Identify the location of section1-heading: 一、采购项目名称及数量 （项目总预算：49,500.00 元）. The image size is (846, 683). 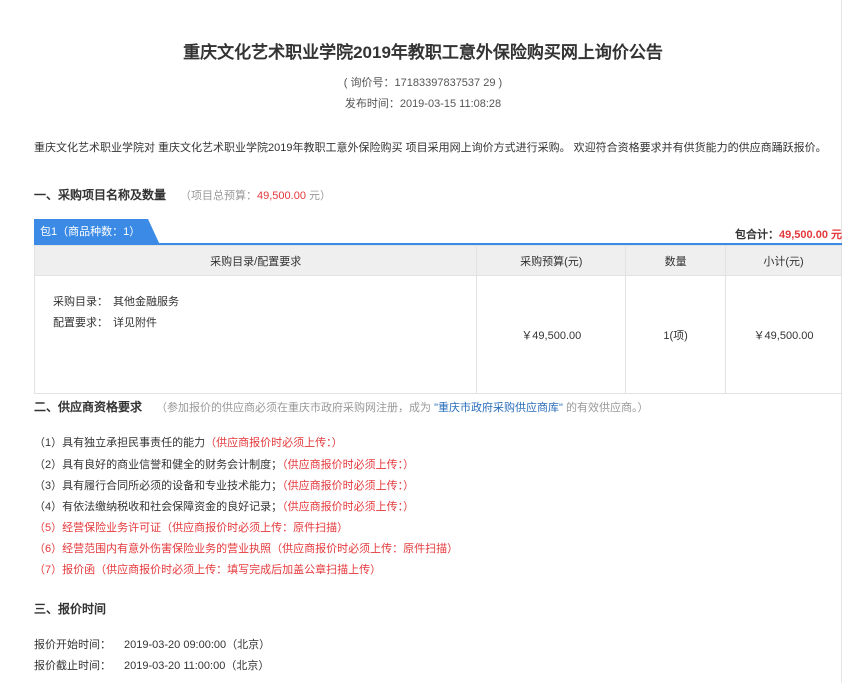
(182, 194).